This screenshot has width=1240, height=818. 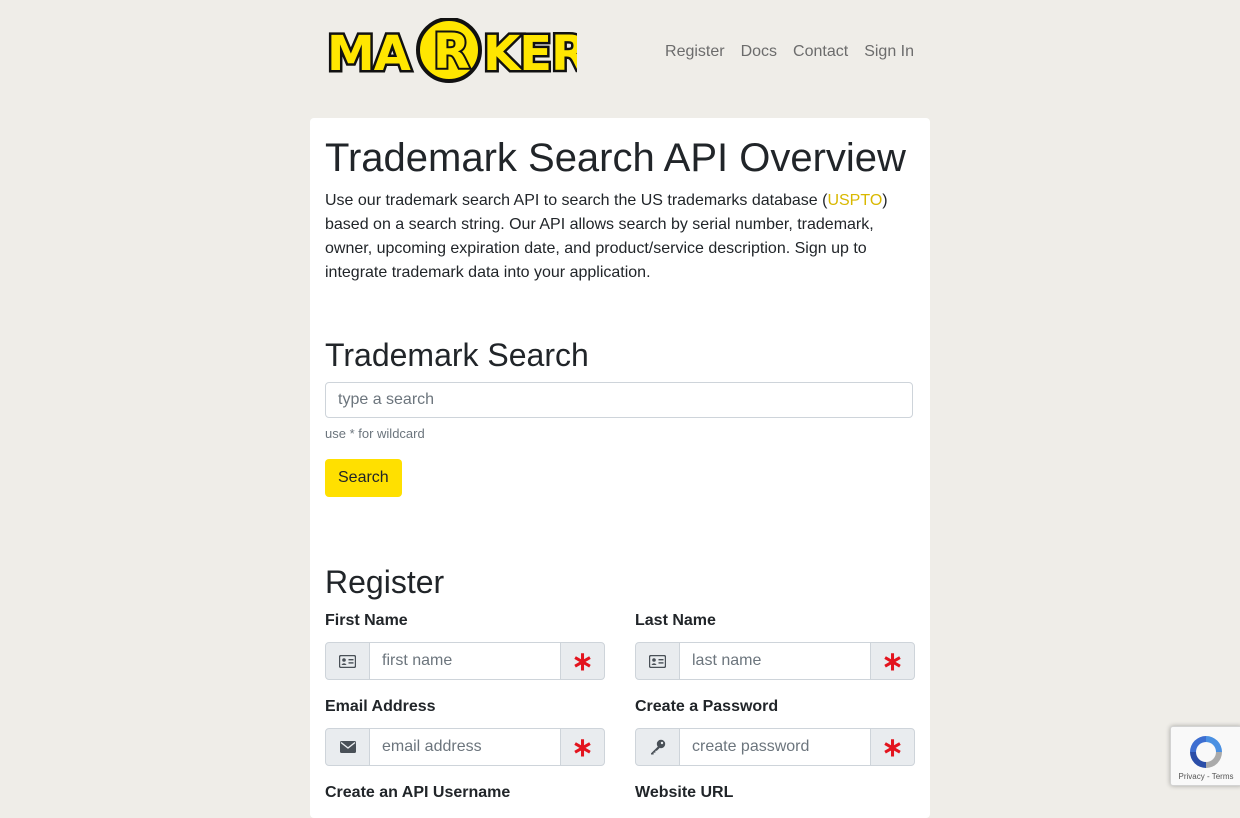 What do you see at coordinates (363, 478) in the screenshot?
I see `search-button: Search` at bounding box center [363, 478].